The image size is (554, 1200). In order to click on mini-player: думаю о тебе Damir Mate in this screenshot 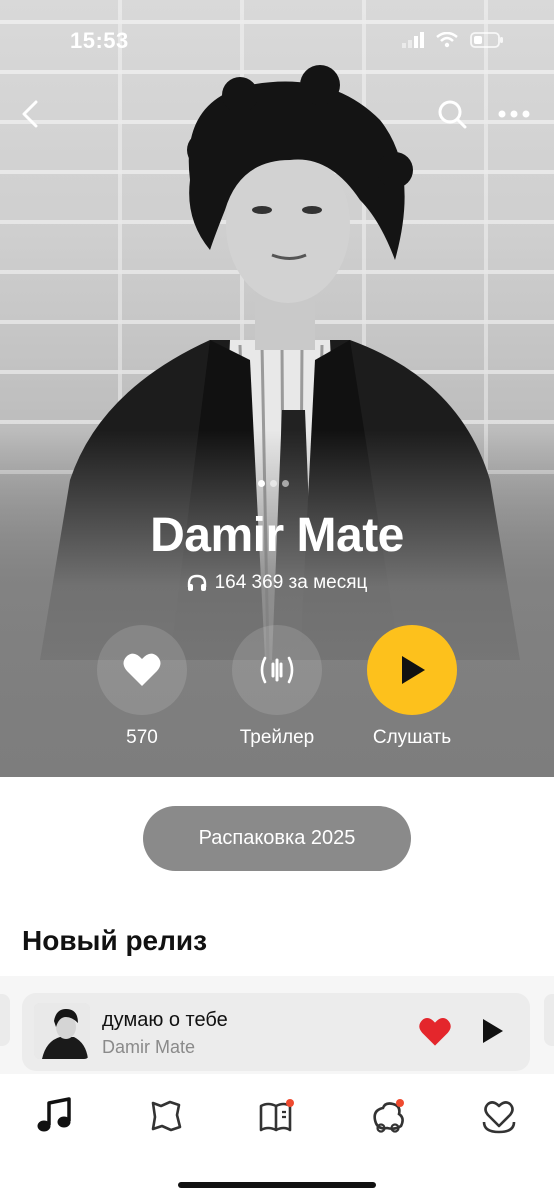, I will do `click(276, 1032)`.